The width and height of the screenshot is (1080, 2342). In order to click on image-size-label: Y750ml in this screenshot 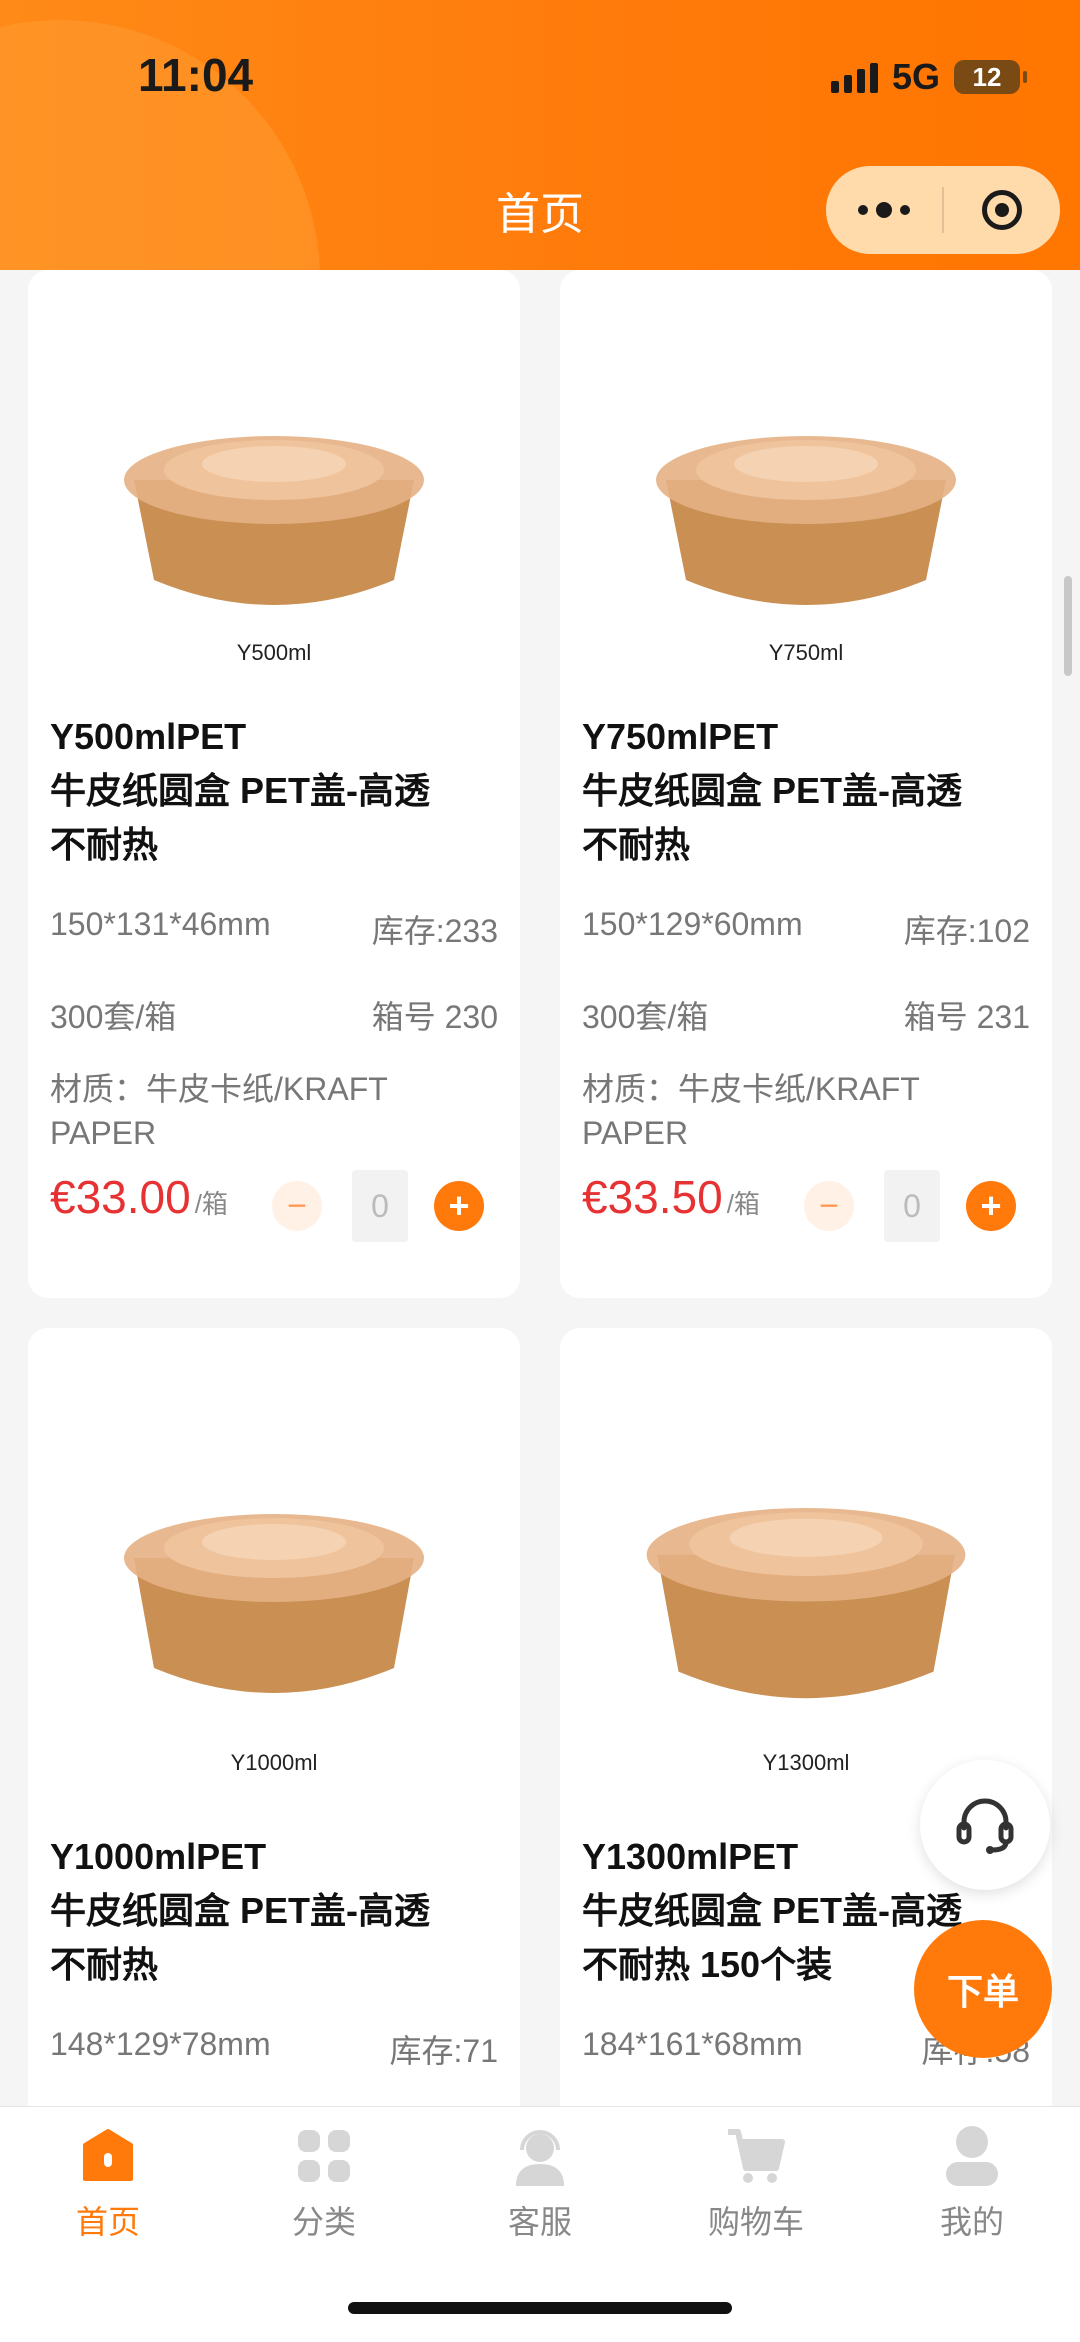, I will do `click(806, 652)`.